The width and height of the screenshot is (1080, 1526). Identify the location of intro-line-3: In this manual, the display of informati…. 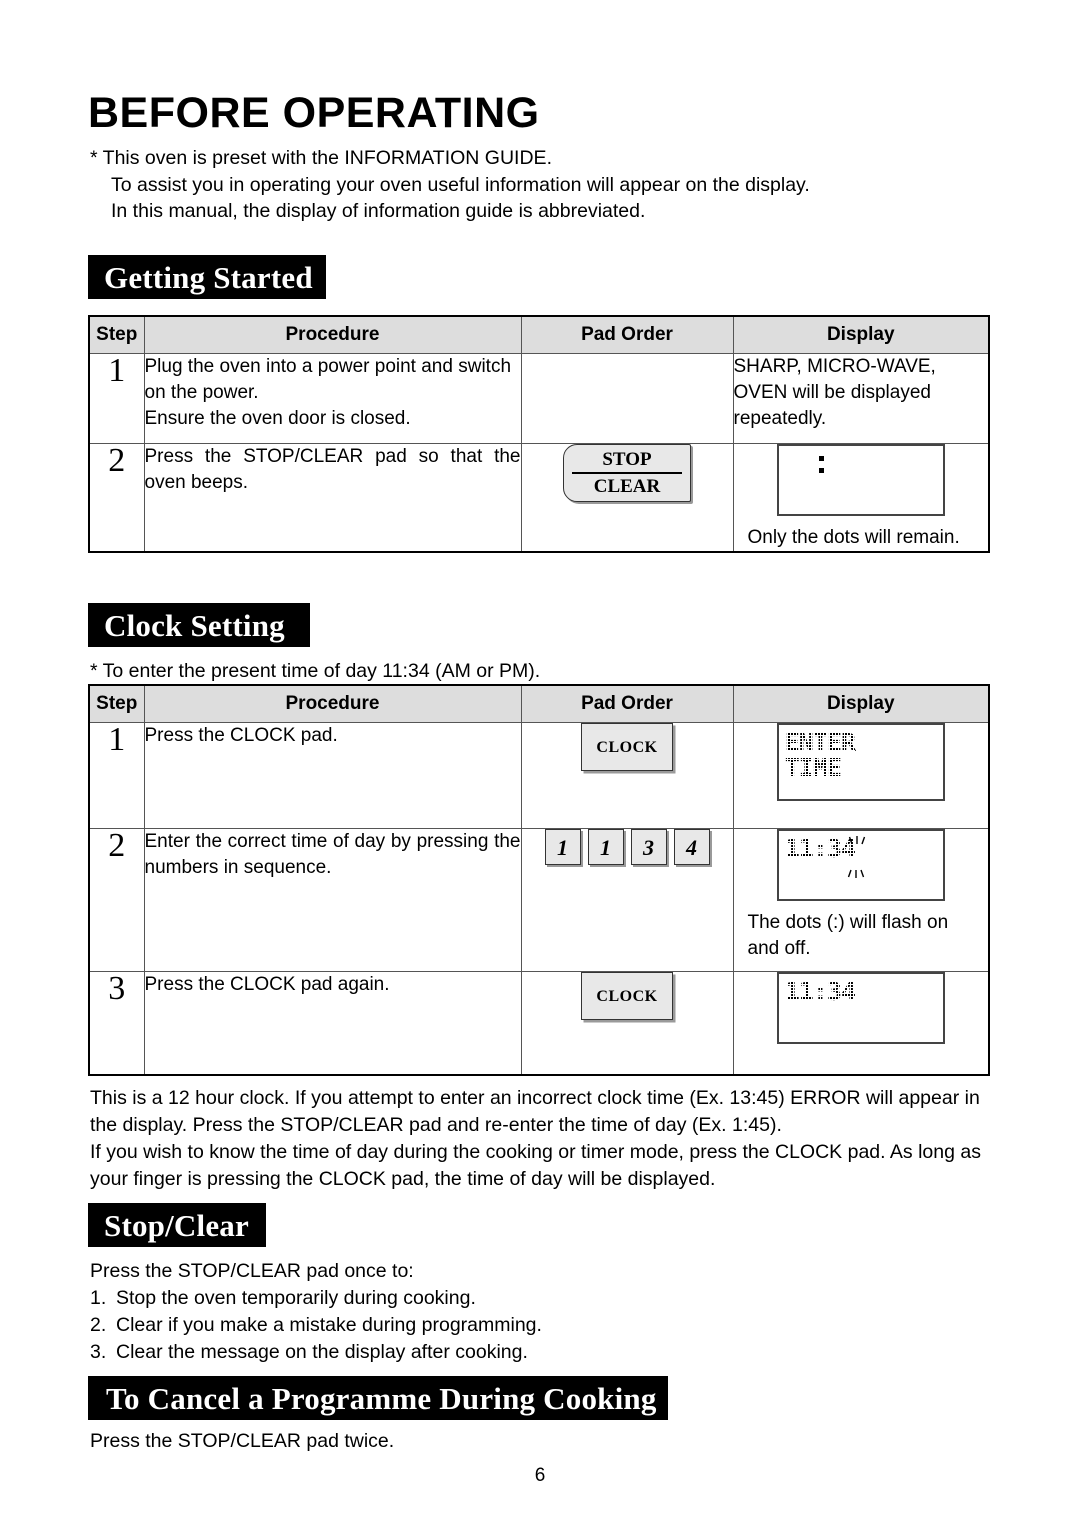
(378, 211).